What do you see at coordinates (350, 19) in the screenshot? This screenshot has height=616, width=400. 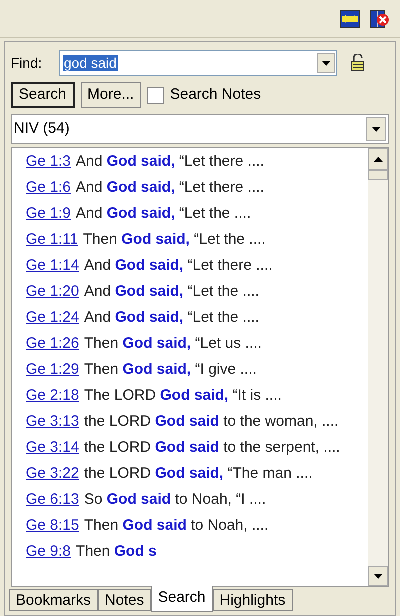 I see `split-panes-icon` at bounding box center [350, 19].